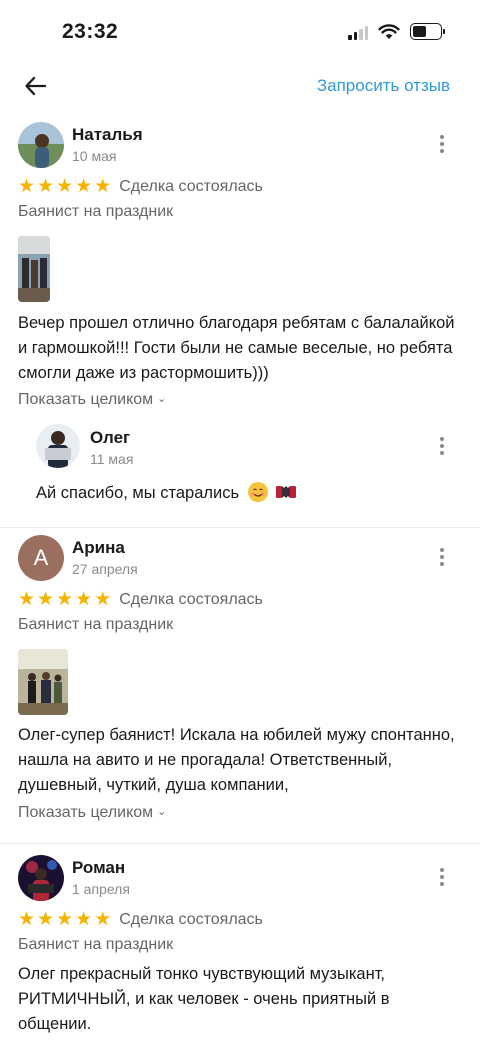 This screenshot has width=480, height=1040. What do you see at coordinates (138, 493) in the screenshot?
I see `reply-text-content: Ай спасибо, мы старались` at bounding box center [138, 493].